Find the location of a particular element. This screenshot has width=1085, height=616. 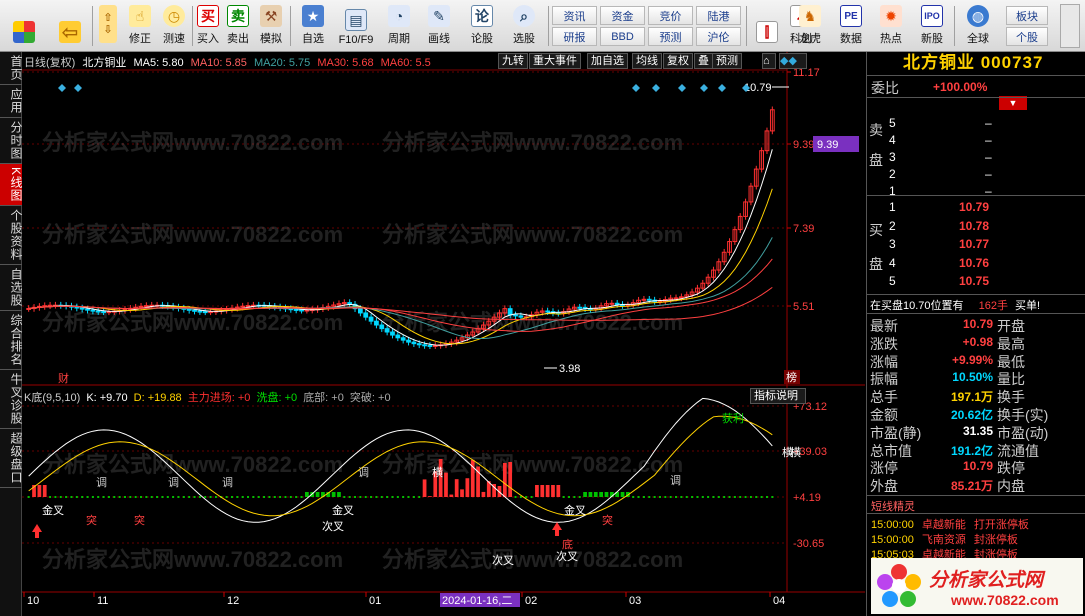

speedtest-button: ◷ 测速 is located at coordinates (174, 26).